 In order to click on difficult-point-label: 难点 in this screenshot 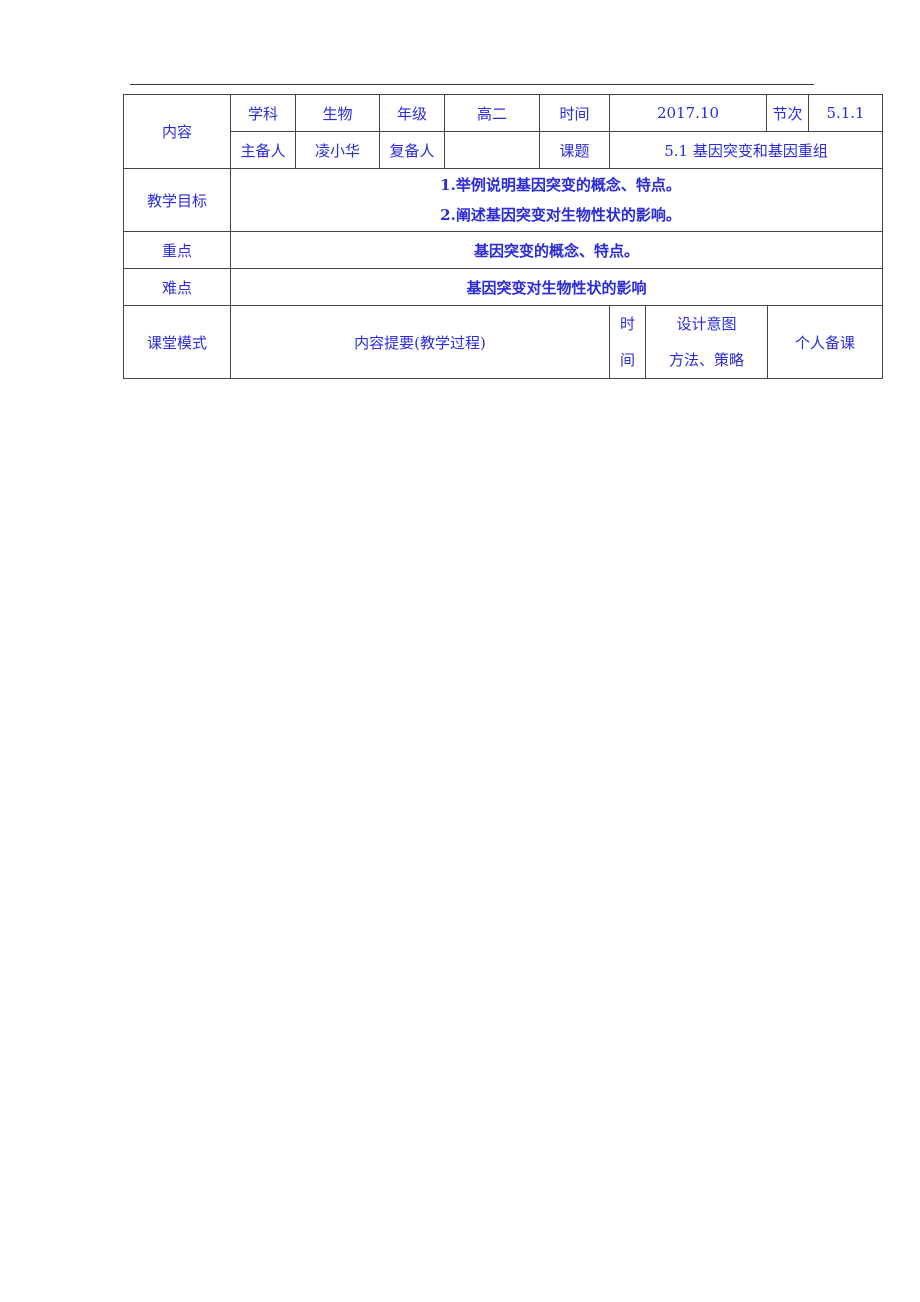, I will do `click(177, 287)`.